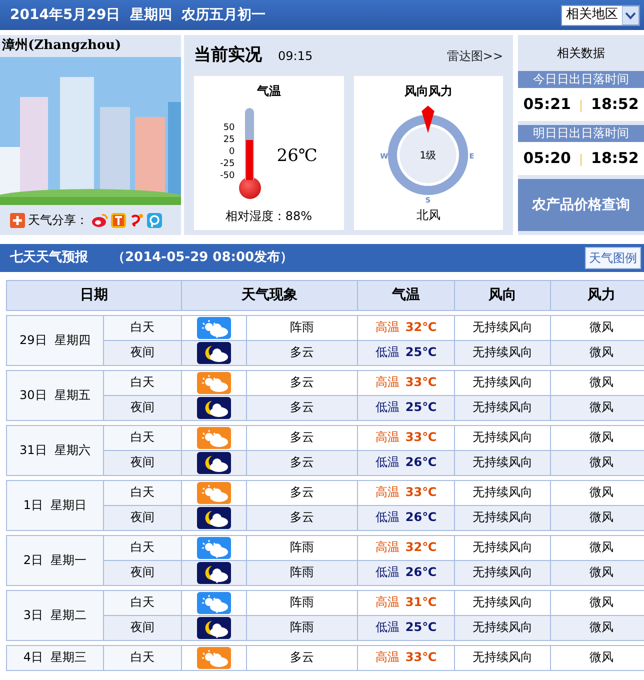 The image size is (644, 680). What do you see at coordinates (227, 164) in the screenshot?
I see `tick-label: -25` at bounding box center [227, 164].